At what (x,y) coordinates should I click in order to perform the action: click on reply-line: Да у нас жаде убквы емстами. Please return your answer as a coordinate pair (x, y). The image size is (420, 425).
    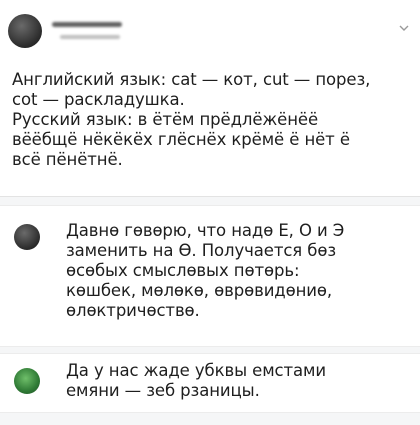
    Looking at the image, I should click on (196, 370).